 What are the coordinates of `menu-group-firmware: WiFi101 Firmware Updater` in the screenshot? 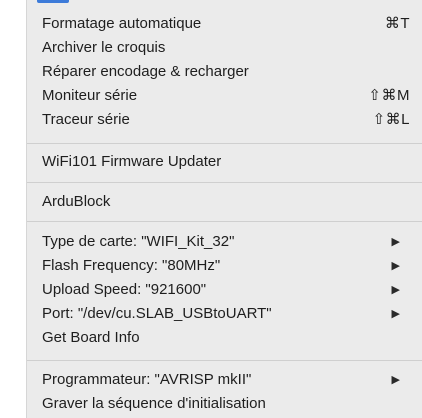 It's located at (224, 162).